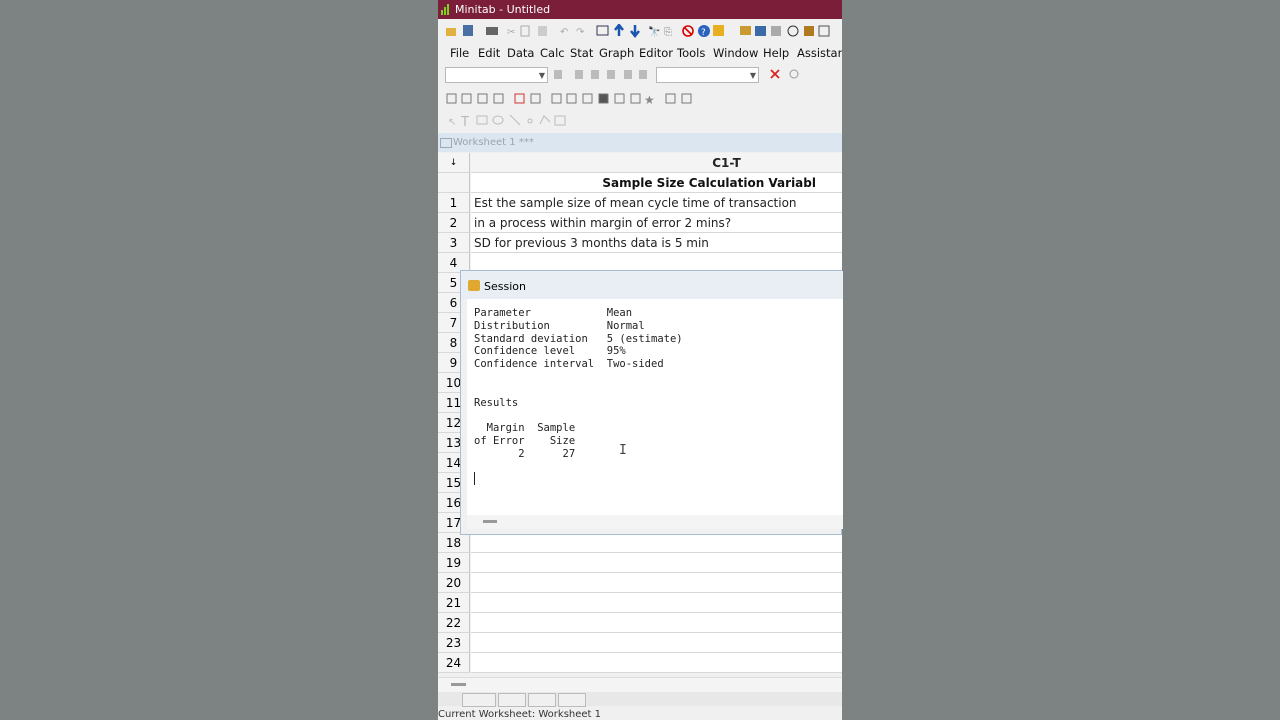  I want to click on row-number: 20, so click(454, 583).